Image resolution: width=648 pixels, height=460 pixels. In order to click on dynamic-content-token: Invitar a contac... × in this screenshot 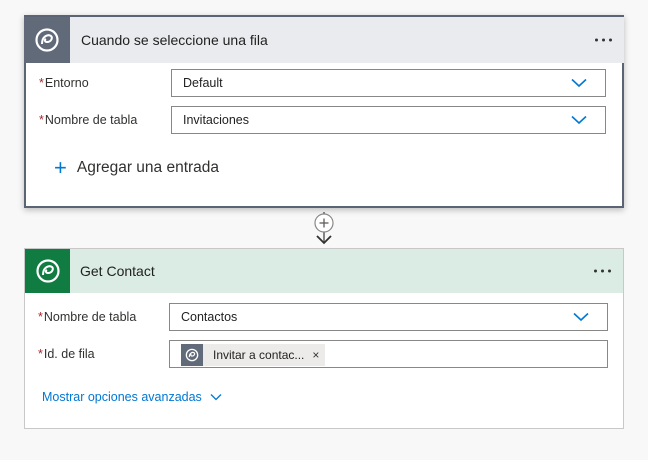, I will do `click(253, 355)`.